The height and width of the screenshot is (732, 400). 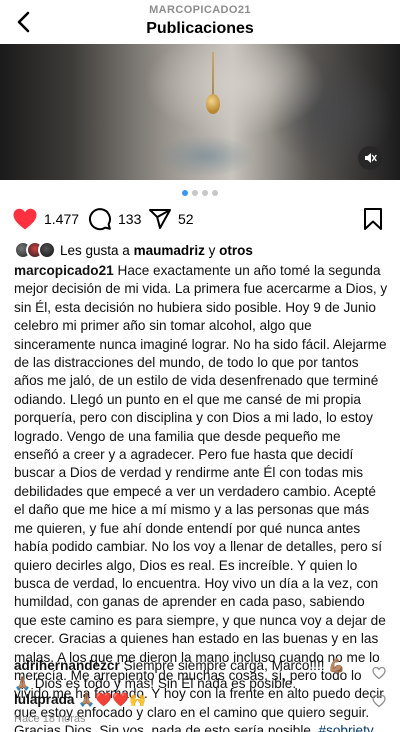 I want to click on liker-avatars, so click(x=36, y=250).